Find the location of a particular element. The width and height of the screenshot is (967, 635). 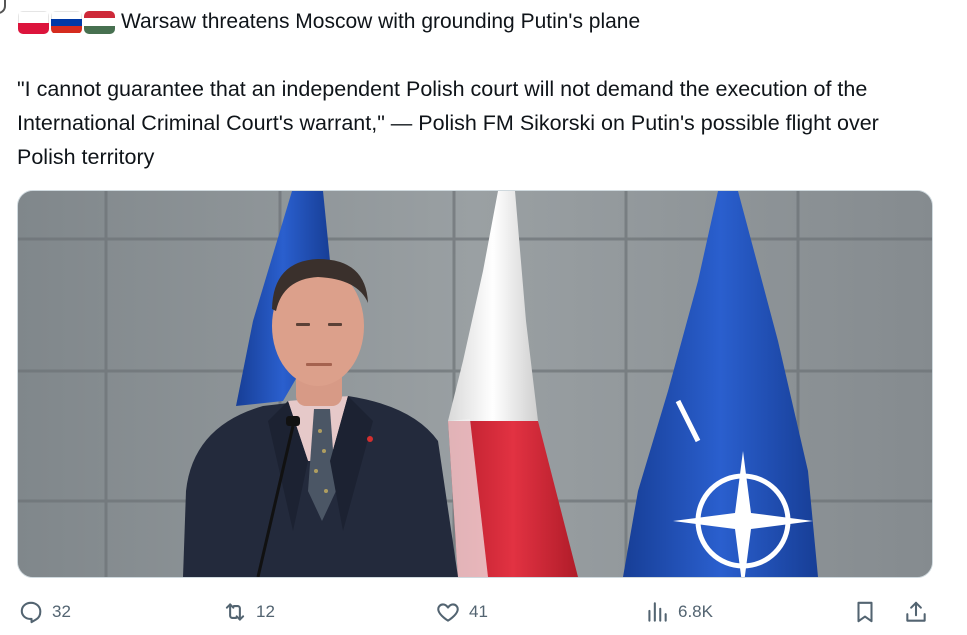

analytics-icon is located at coordinates (657, 612).